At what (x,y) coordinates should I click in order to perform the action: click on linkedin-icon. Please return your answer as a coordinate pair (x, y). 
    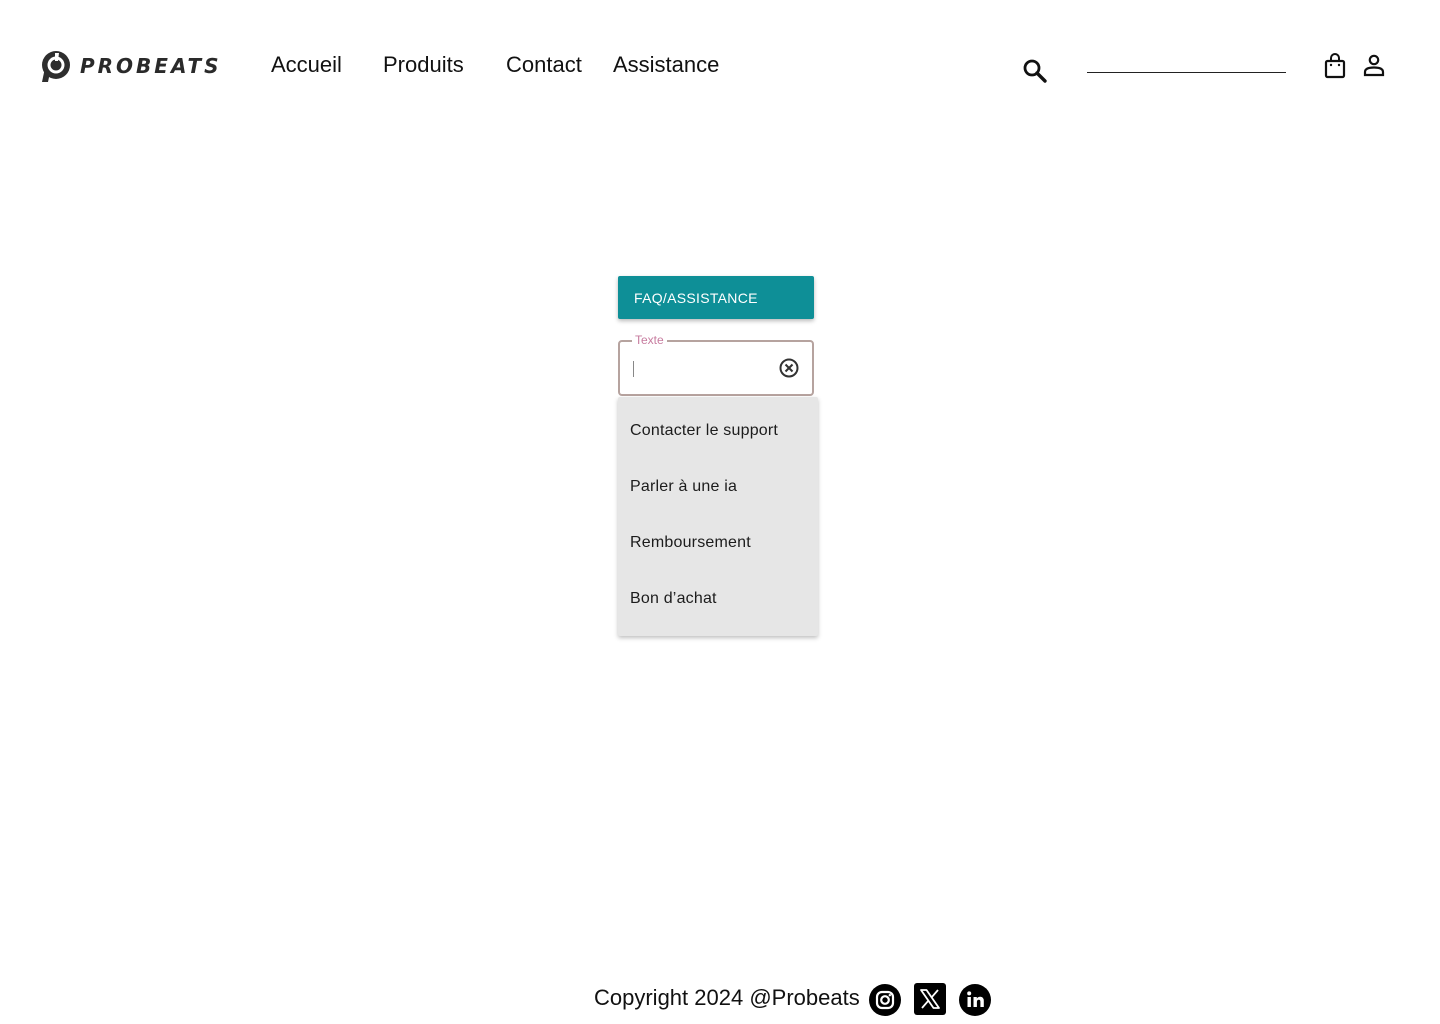
    Looking at the image, I should click on (975, 1000).